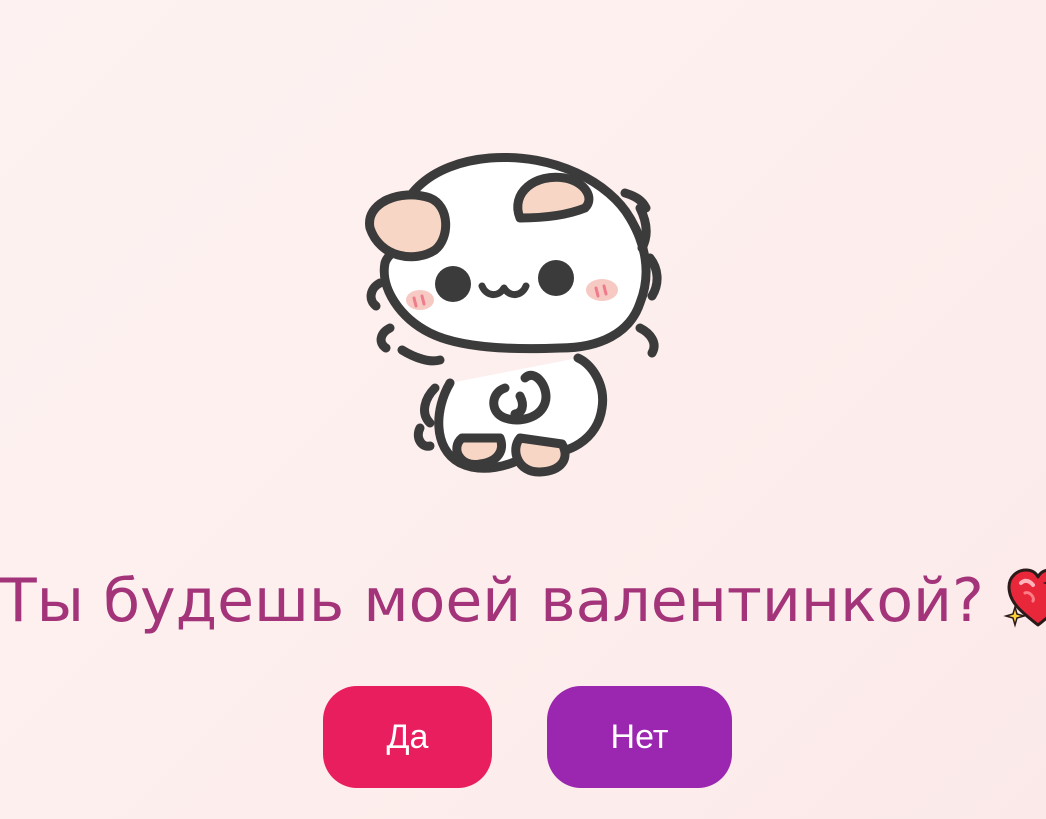  What do you see at coordinates (492, 601) in the screenshot?
I see `question-text: Ты будешь моей валентинкой?` at bounding box center [492, 601].